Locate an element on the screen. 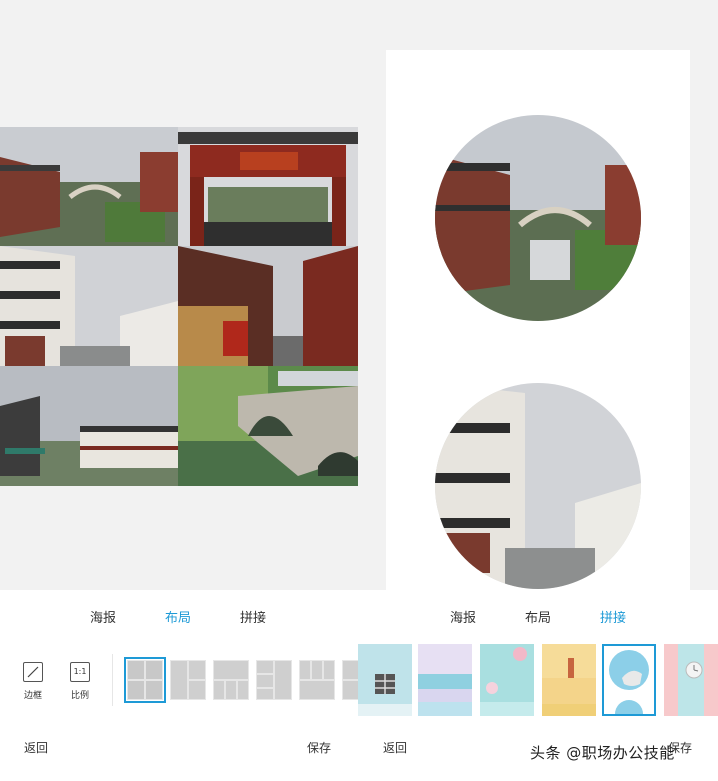  right-tab-poster: 海报 is located at coordinates (463, 616).